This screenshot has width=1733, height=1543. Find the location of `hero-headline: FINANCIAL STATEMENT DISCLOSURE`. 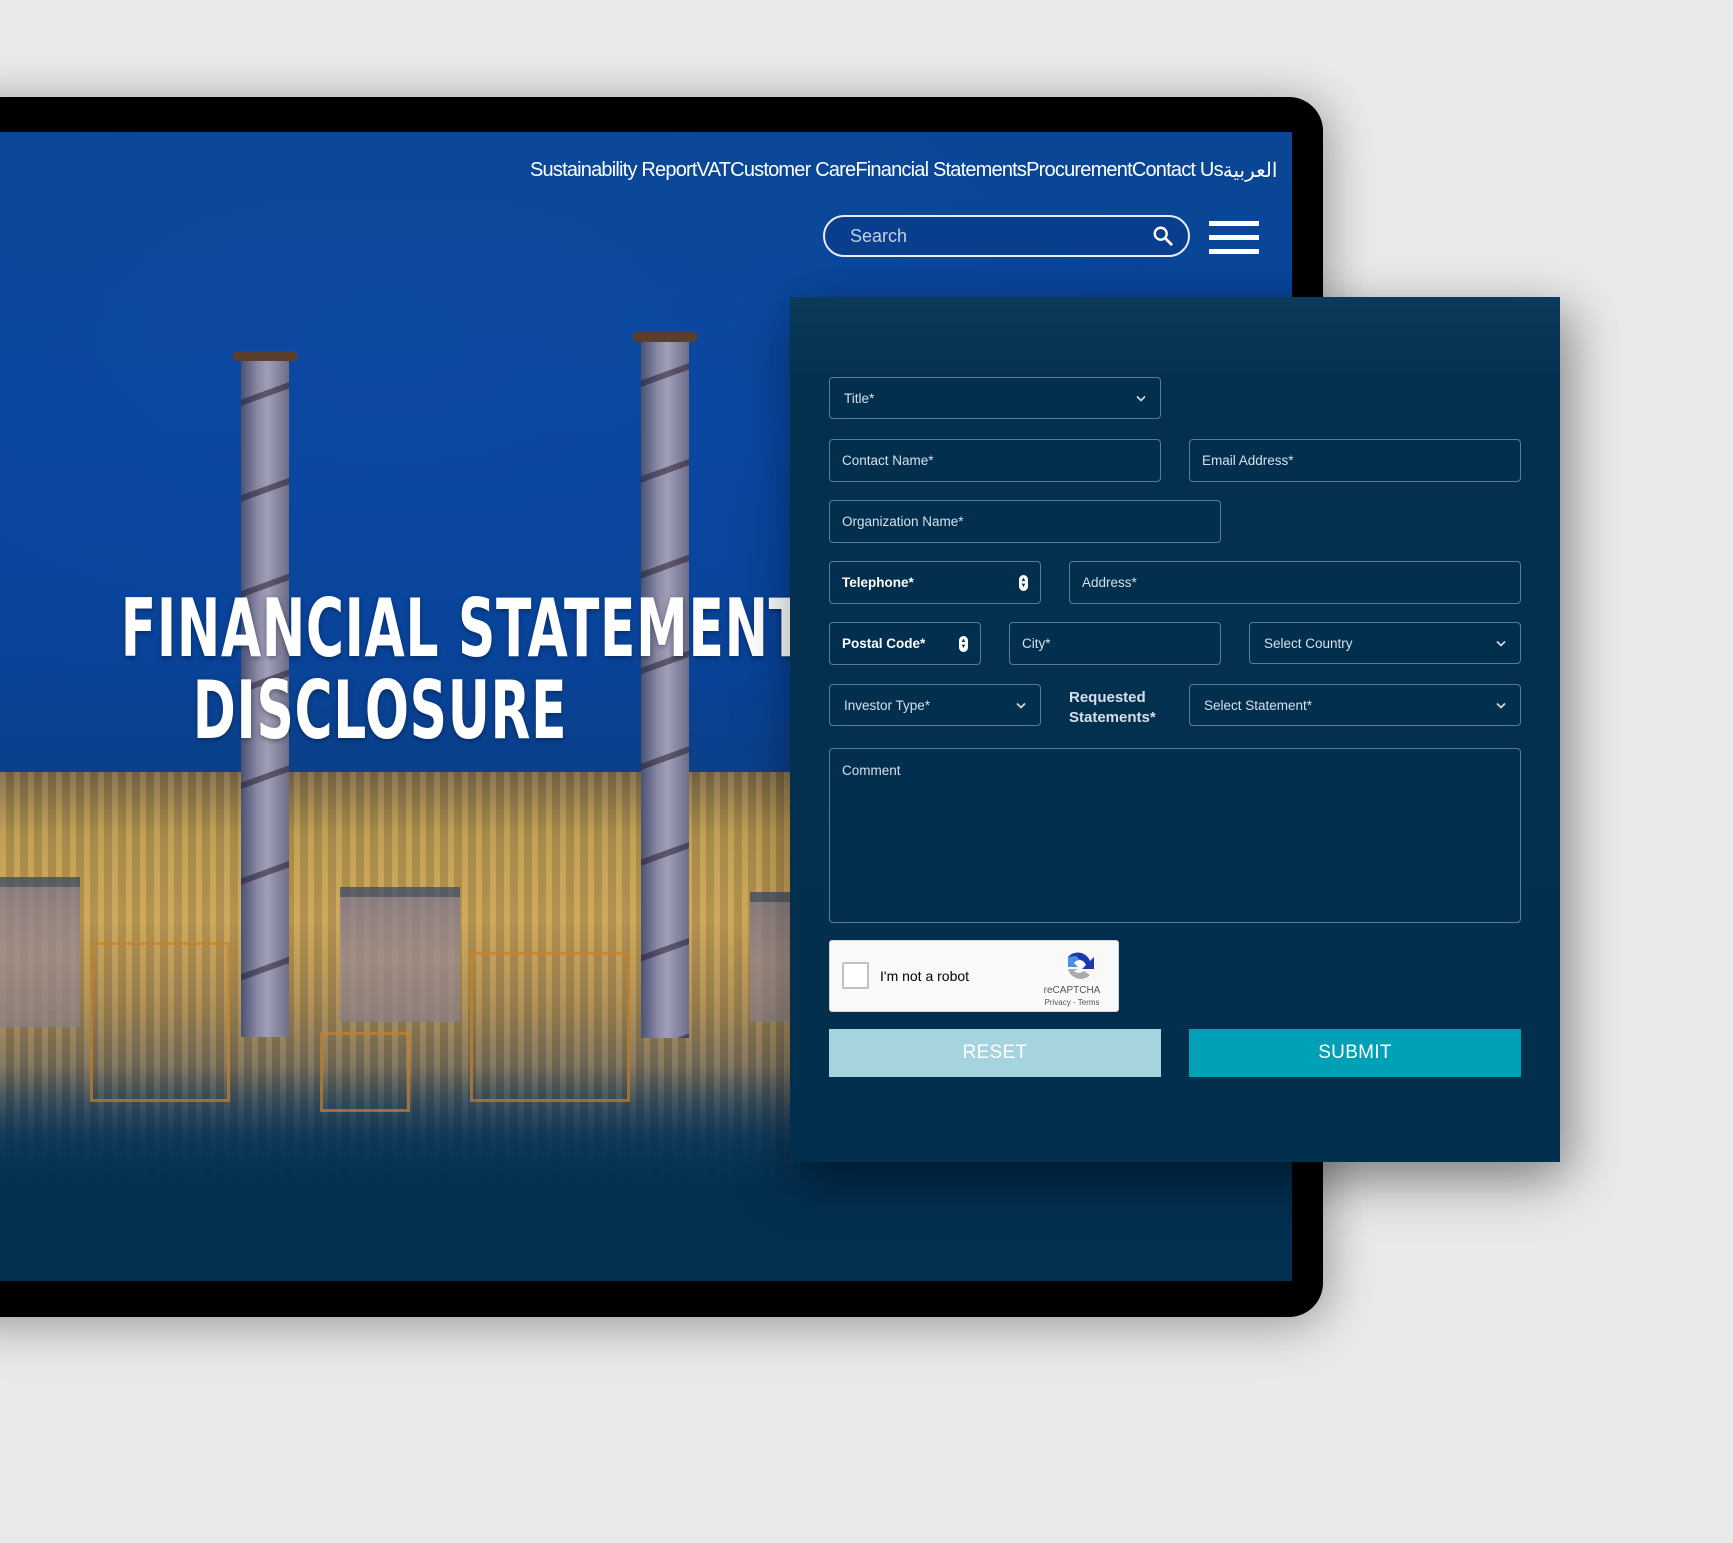

hero-headline: FINANCIAL STATEMENT DISCLOSURE is located at coordinates (412, 669).